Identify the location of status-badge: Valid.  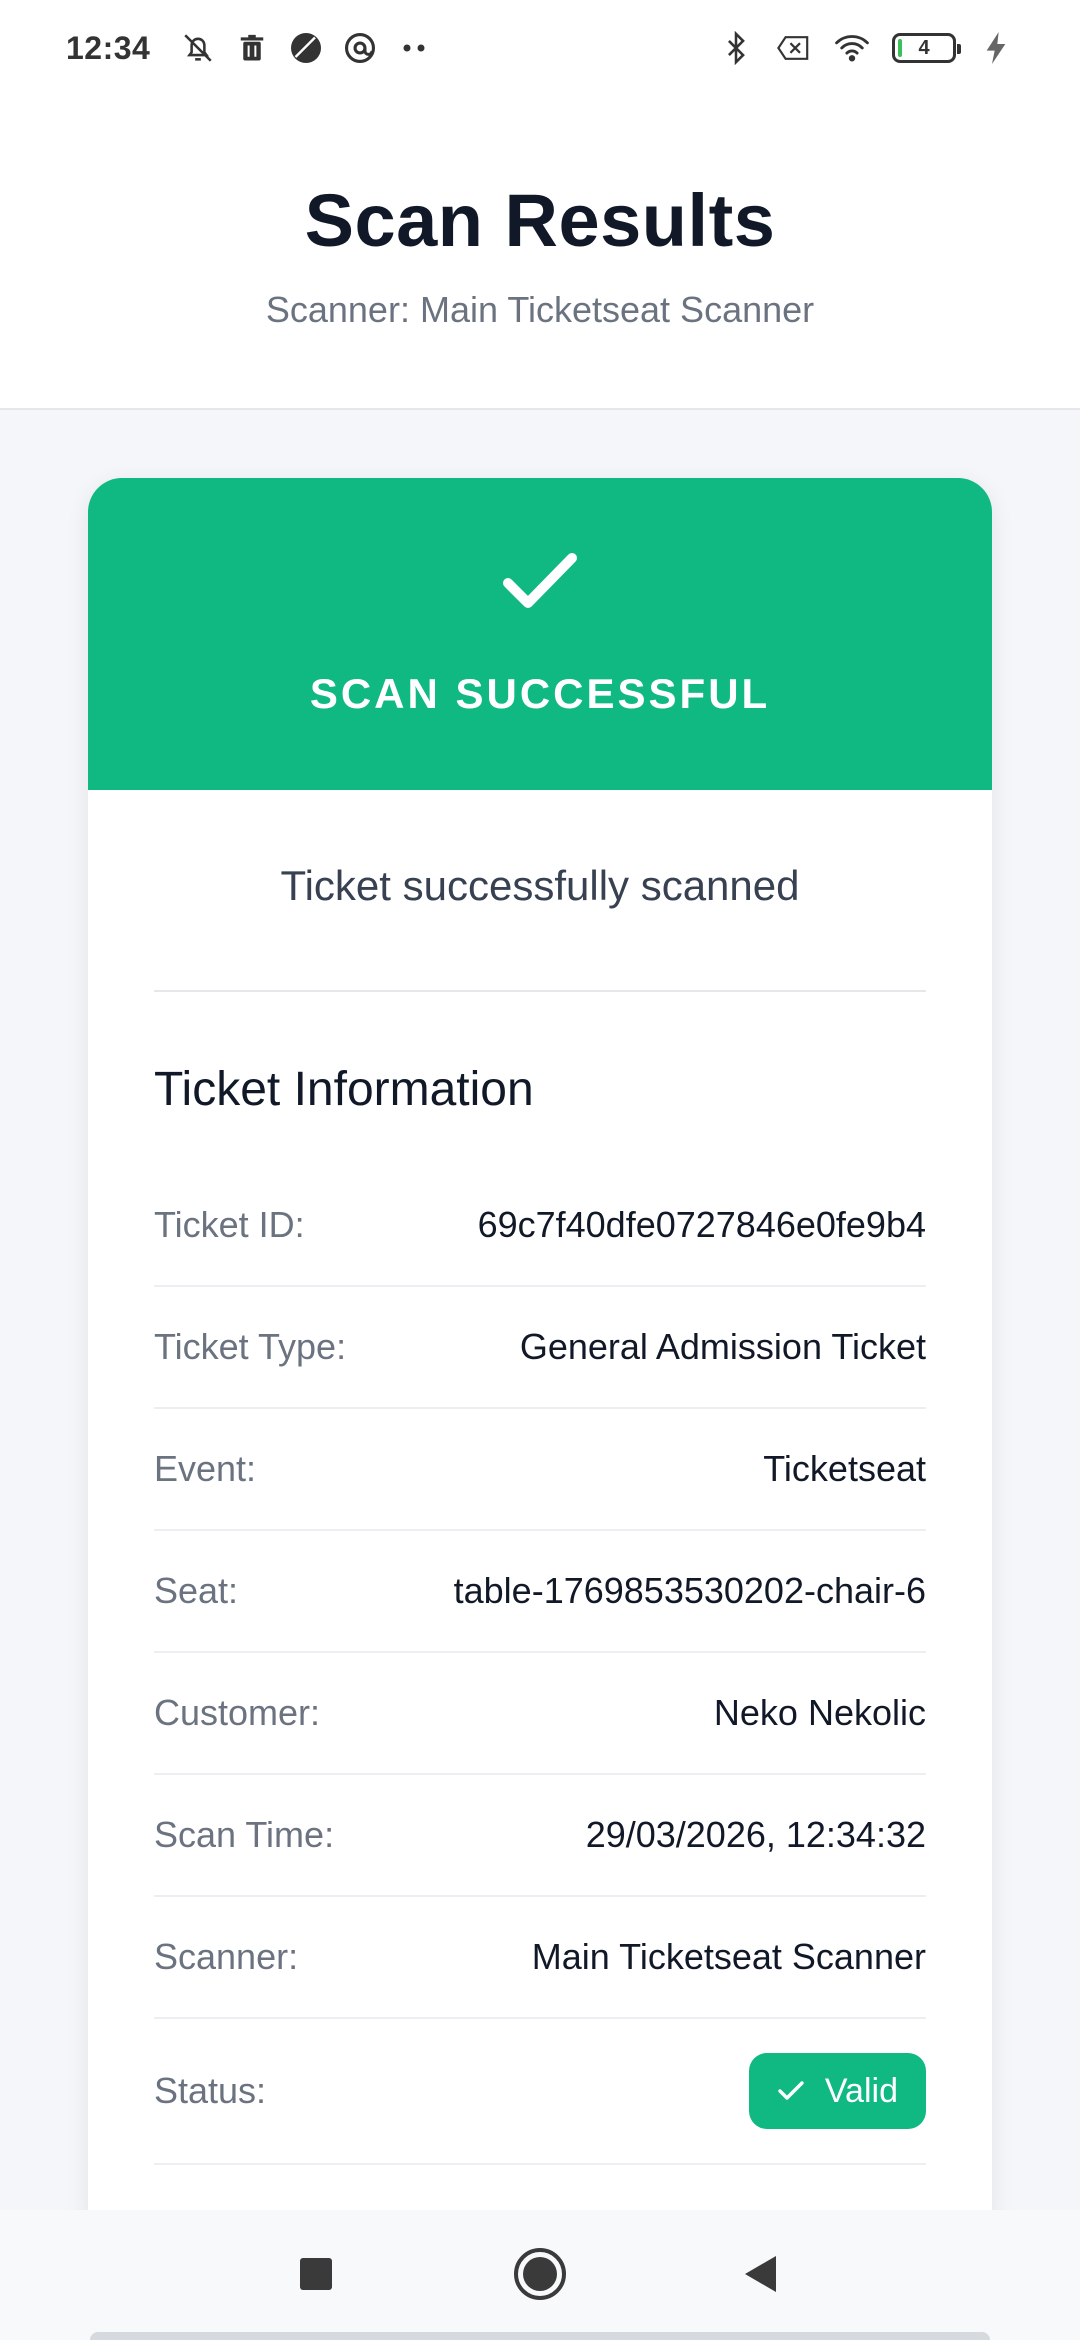
(837, 2091).